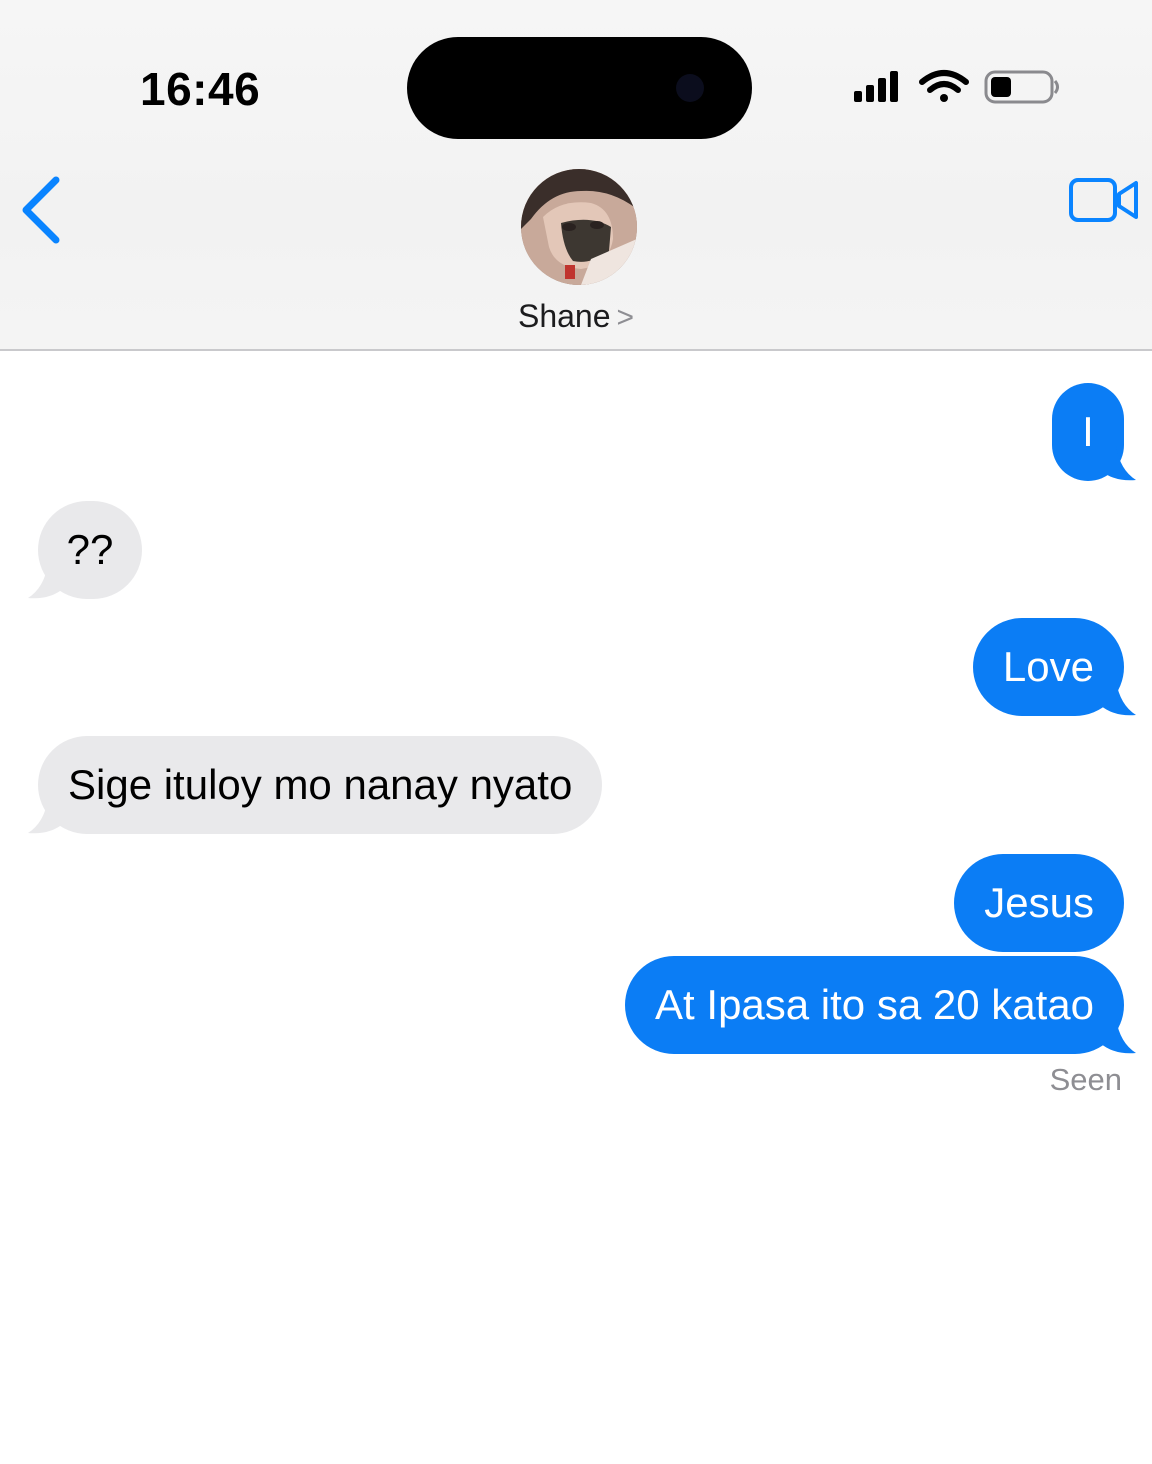 The height and width of the screenshot is (1464, 1152). I want to click on video-call-button, so click(1104, 200).